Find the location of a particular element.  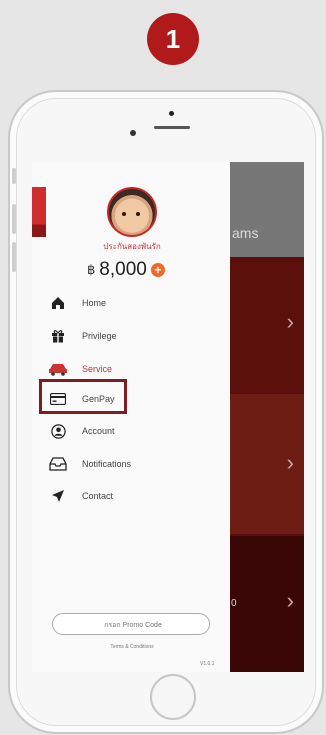

menu-item-label: Account is located at coordinates (98, 431).